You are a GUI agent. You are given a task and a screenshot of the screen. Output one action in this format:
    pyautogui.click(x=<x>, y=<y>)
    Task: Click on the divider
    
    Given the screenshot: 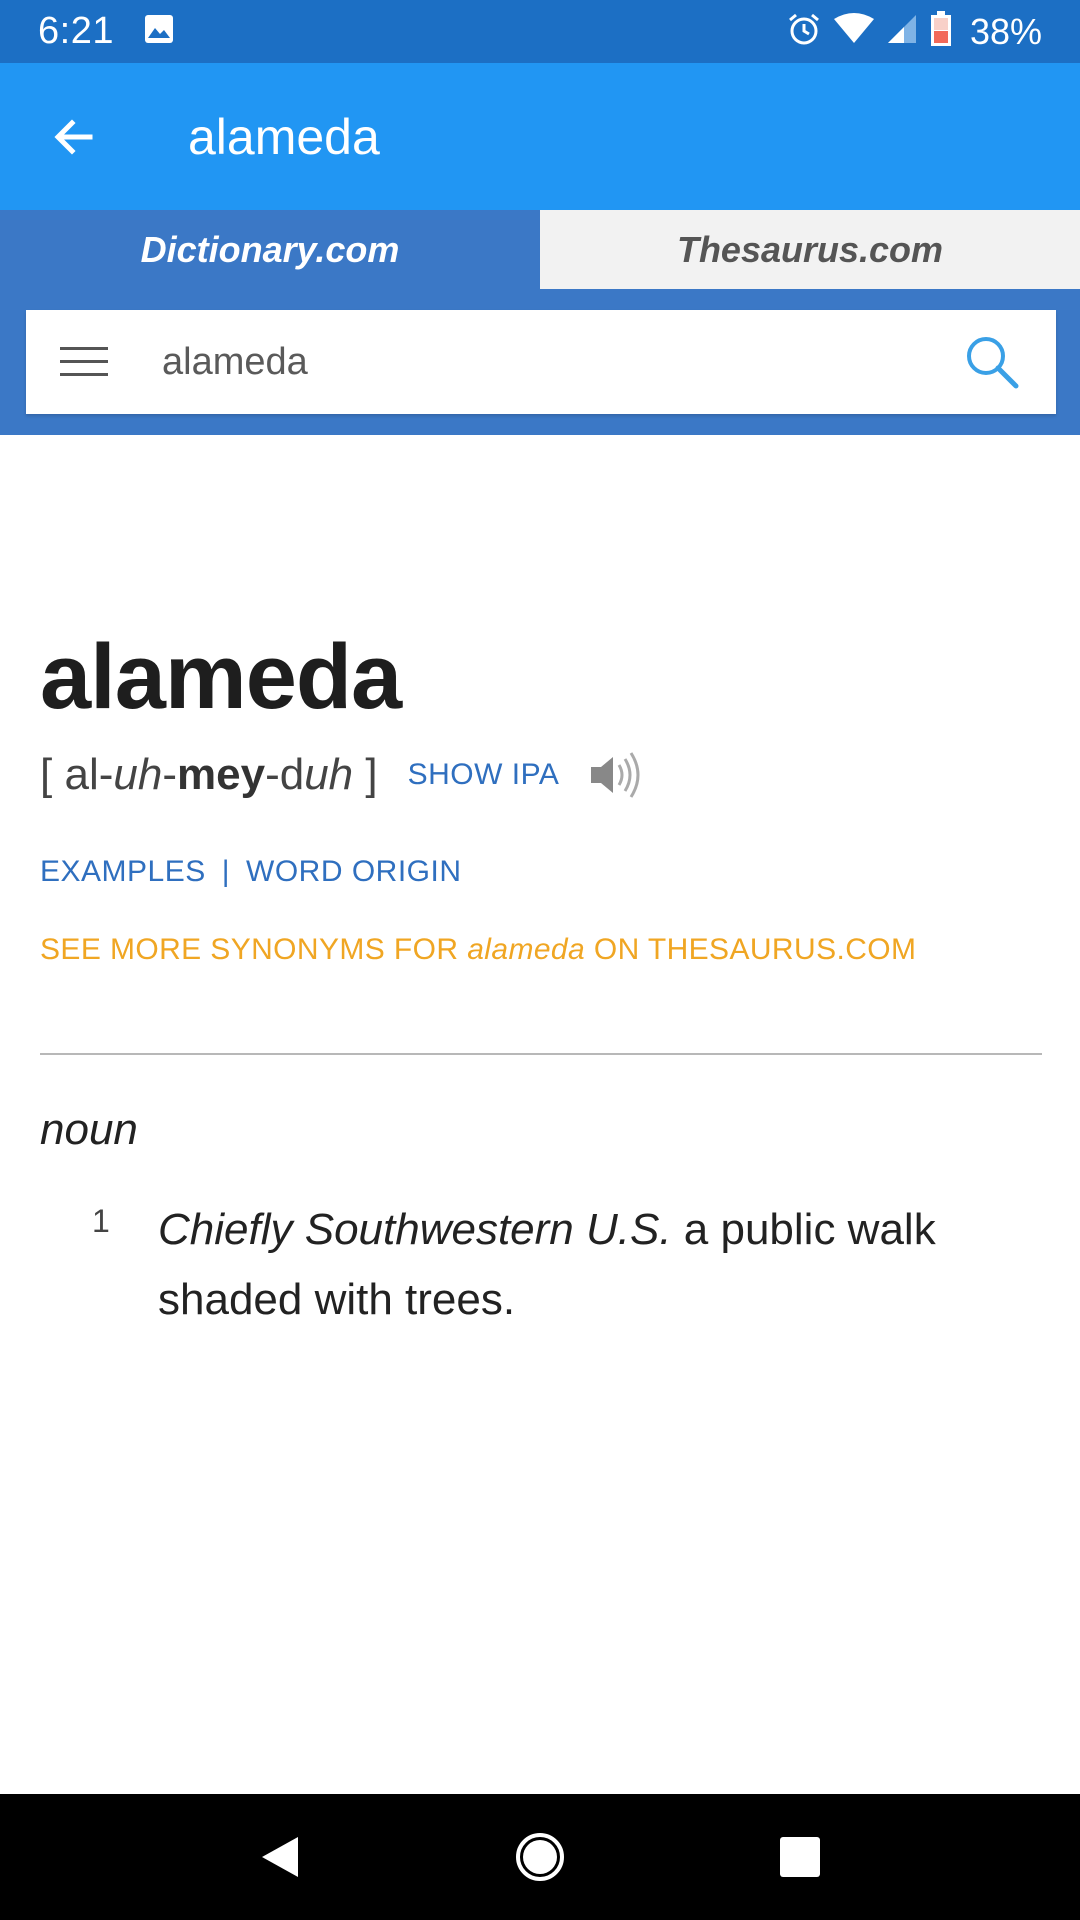 What is the action you would take?
    pyautogui.click(x=541, y=1054)
    